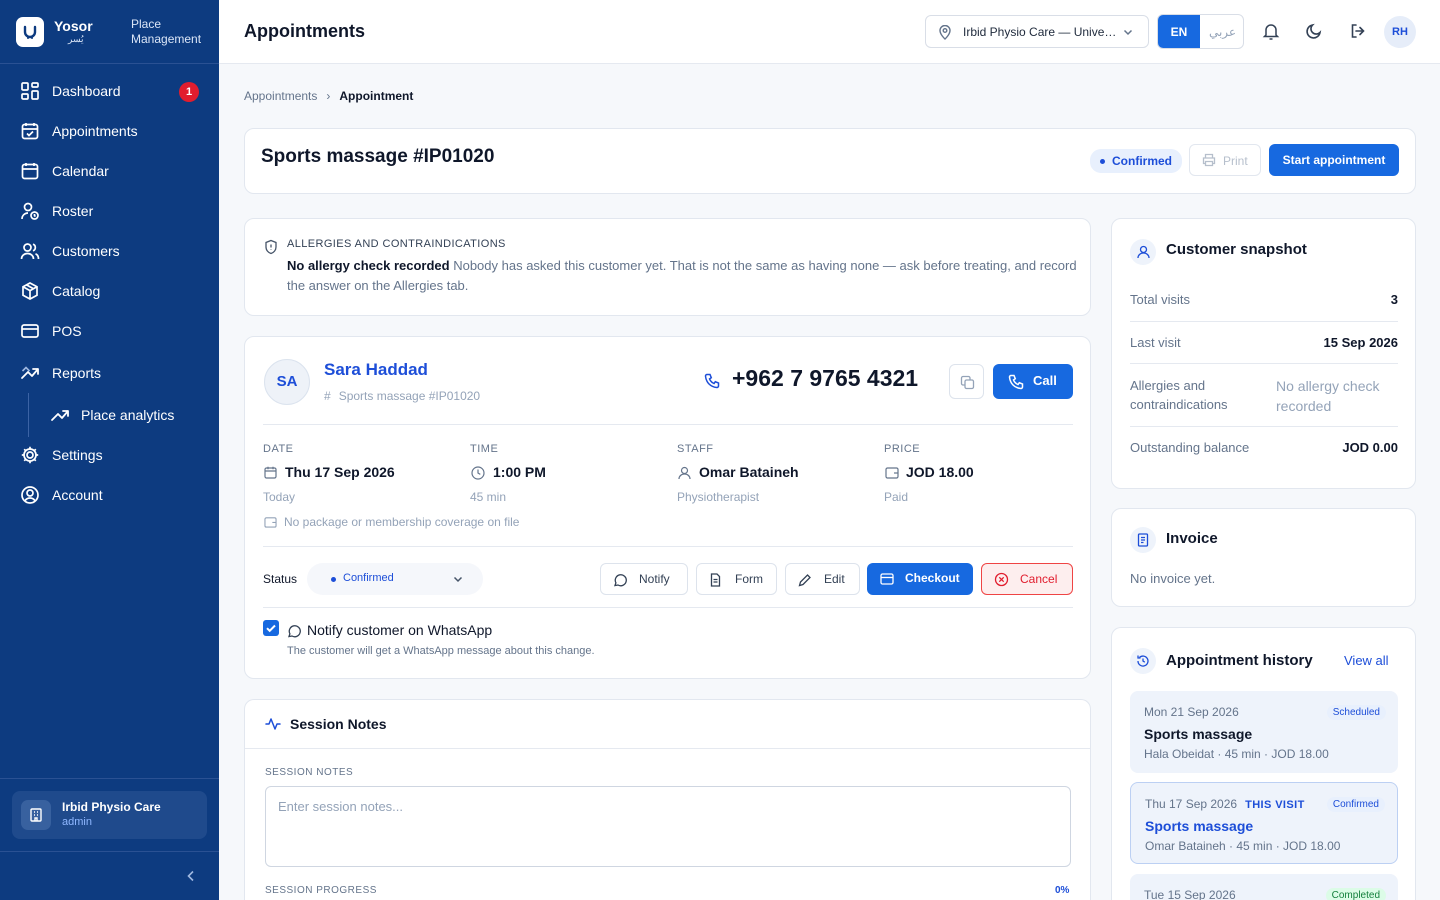 This screenshot has width=1440, height=900. Describe the element at coordinates (109, 815) in the screenshot. I see `place-switcher: Irbid Physio Care admin` at that location.